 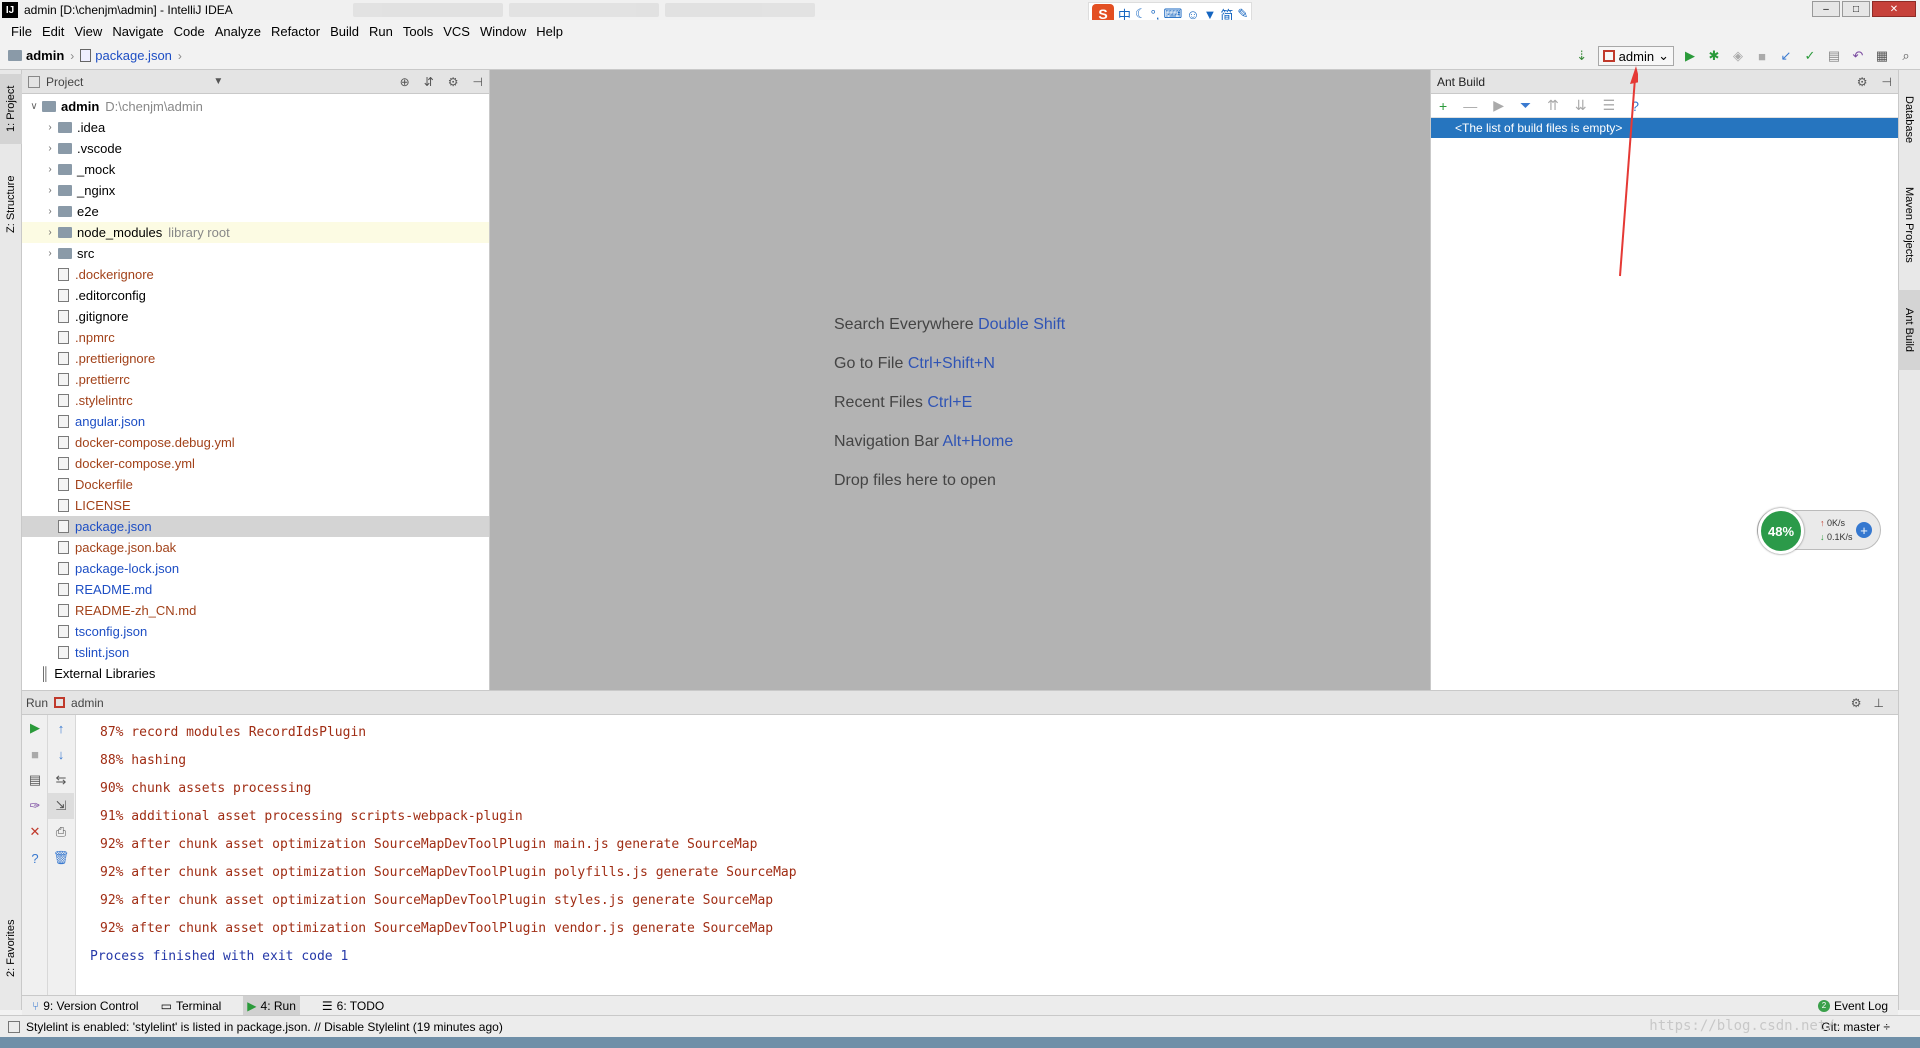 I want to click on menu-window: Window, so click(x=503, y=31).